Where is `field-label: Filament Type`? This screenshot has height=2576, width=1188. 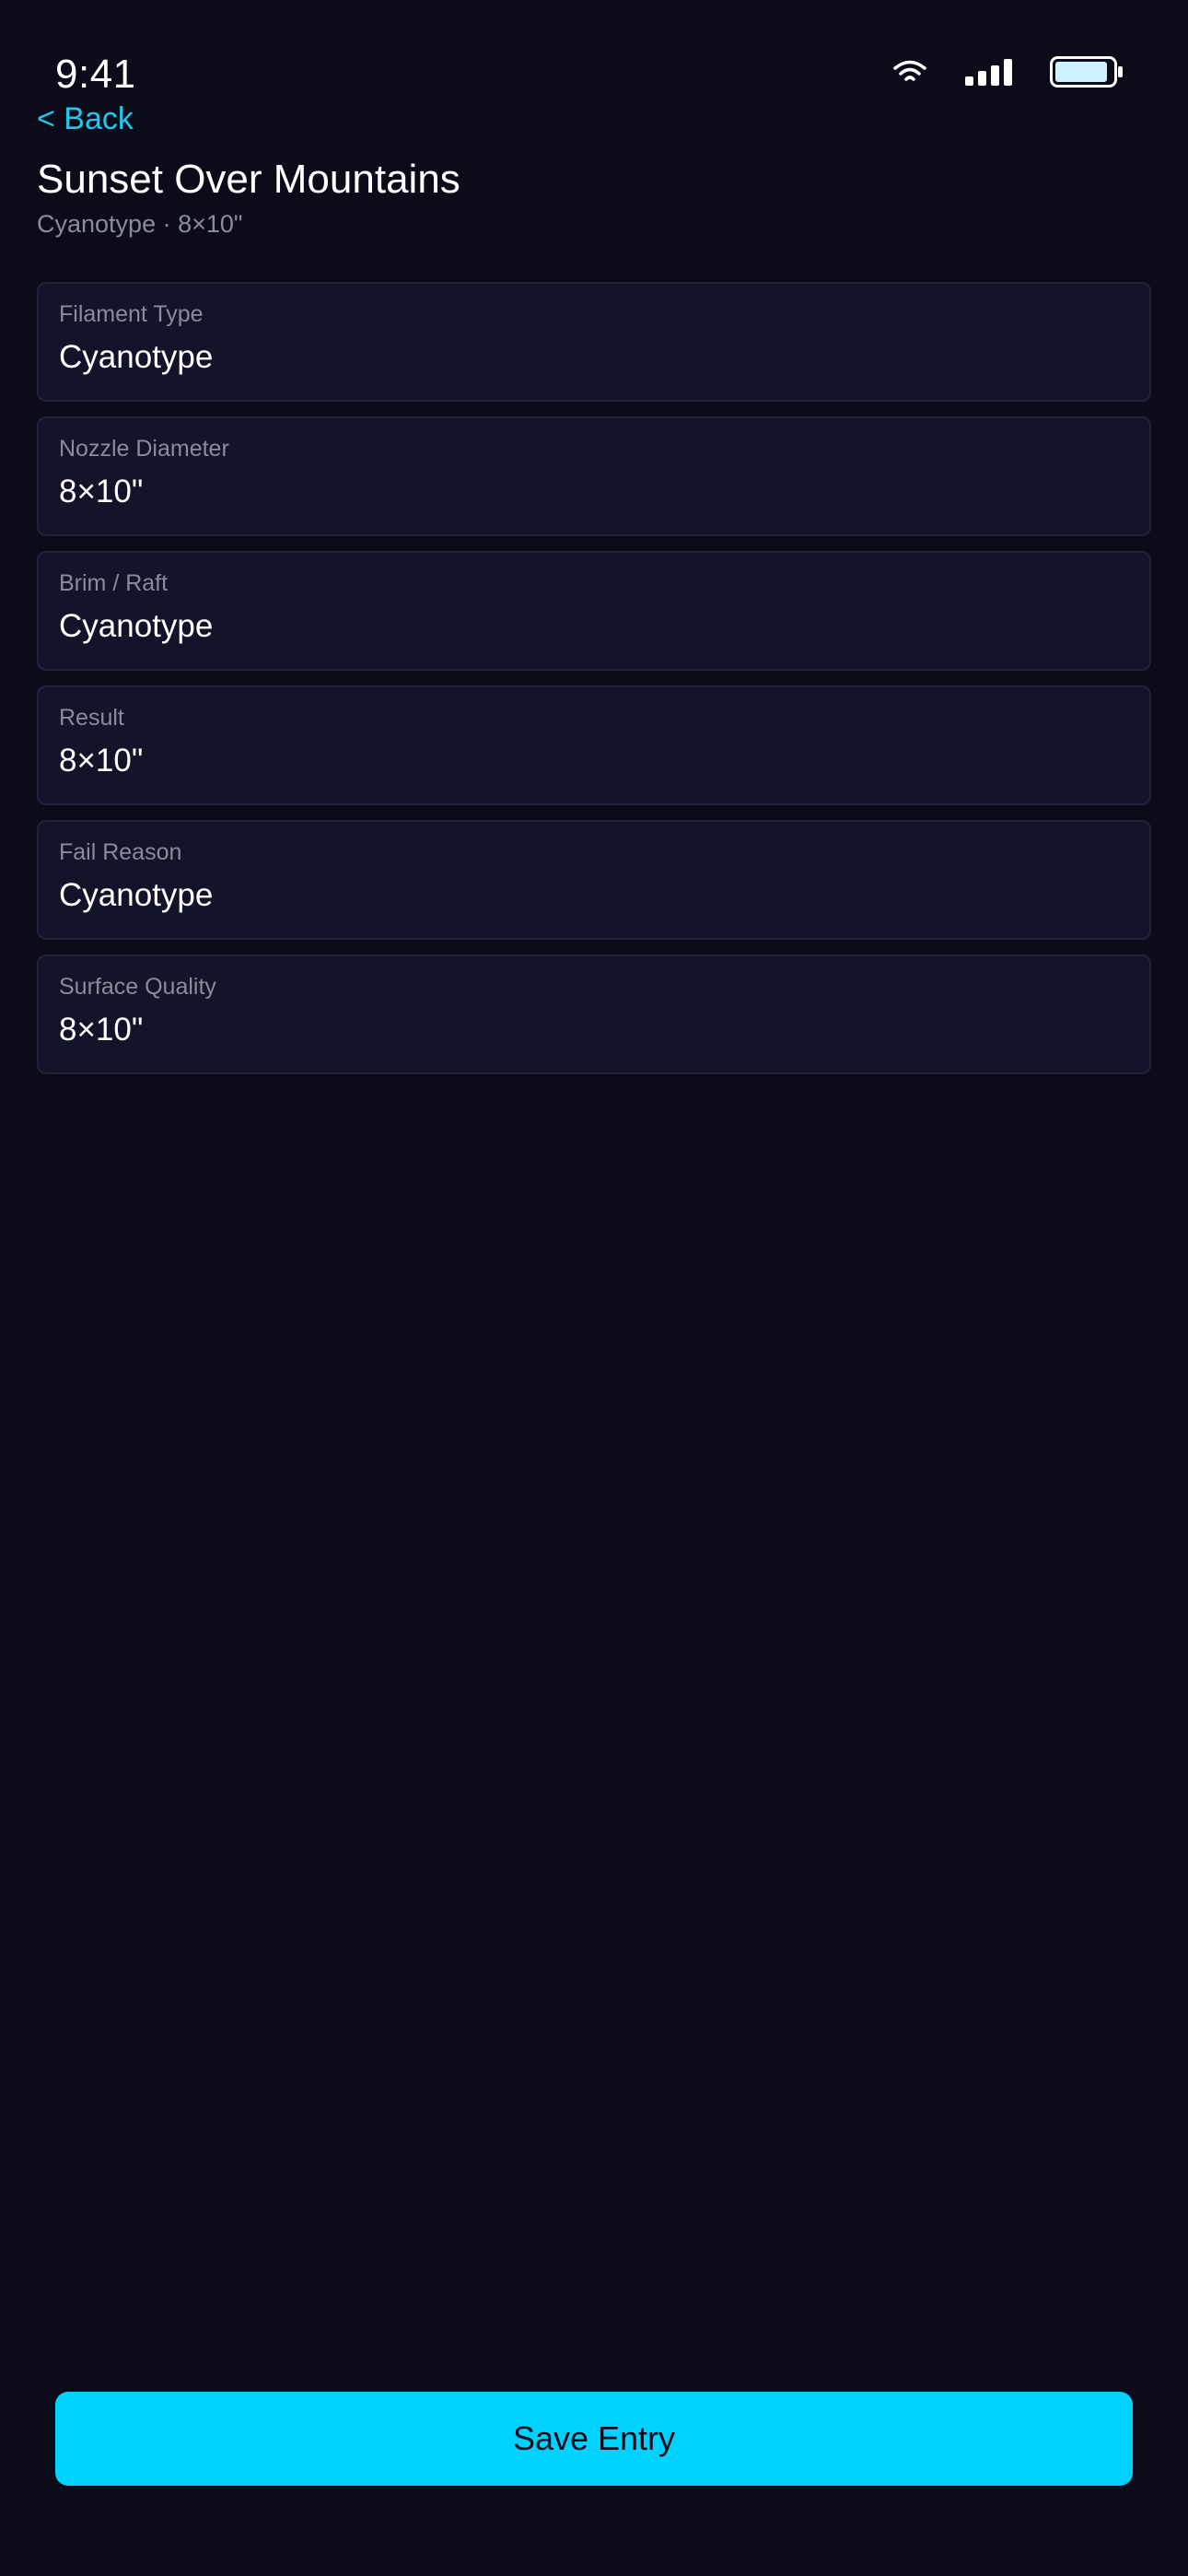 field-label: Filament Type is located at coordinates (131, 314).